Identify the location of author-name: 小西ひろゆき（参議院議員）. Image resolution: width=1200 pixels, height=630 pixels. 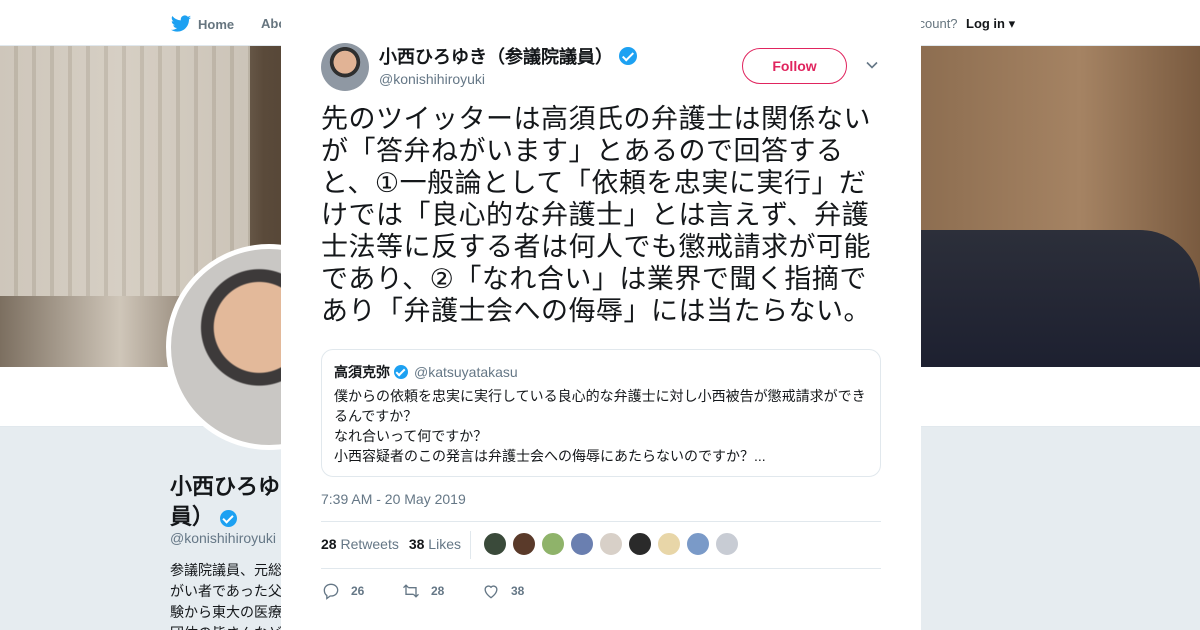
(508, 56).